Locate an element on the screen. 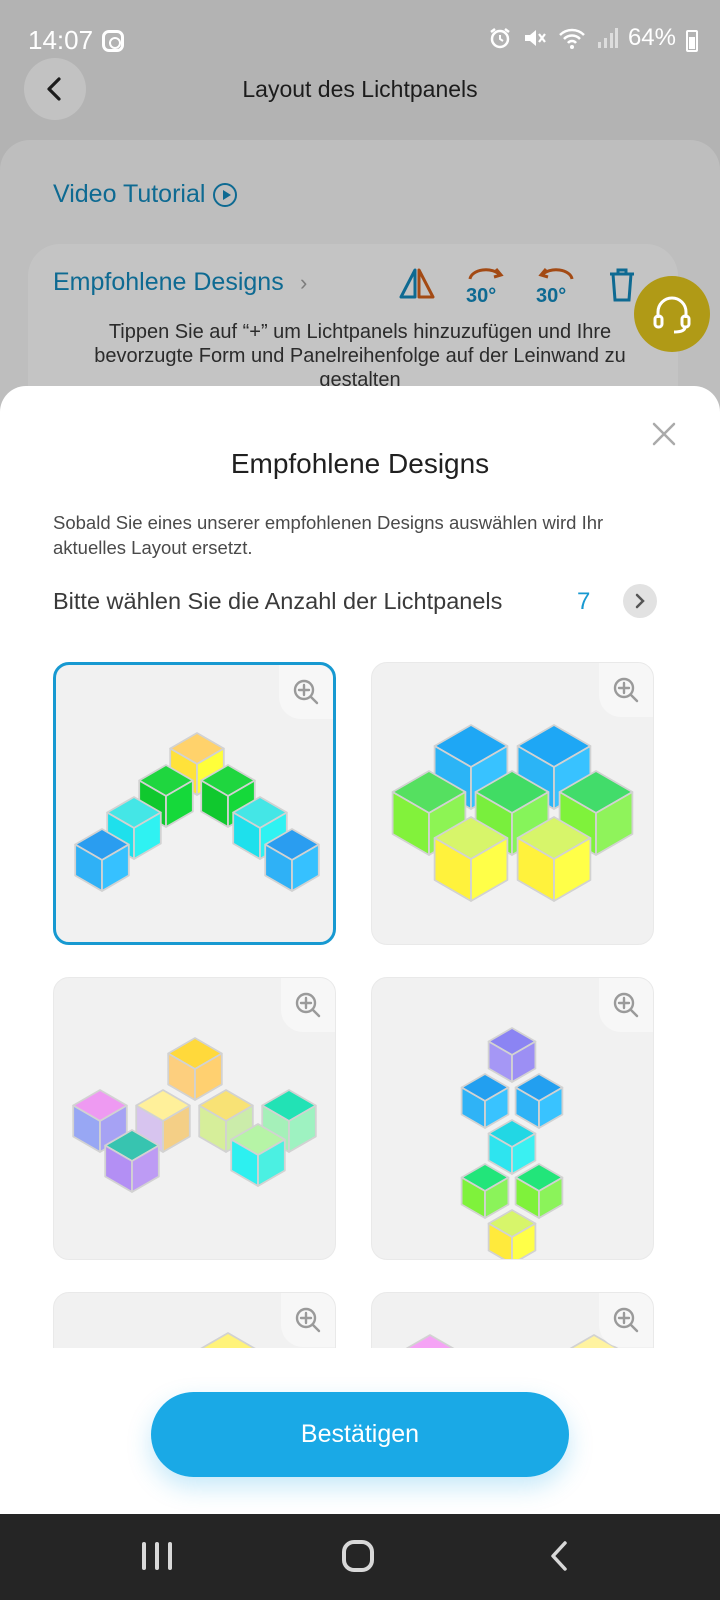 The height and width of the screenshot is (1600, 720). rotate-right-icon is located at coordinates (556, 274).